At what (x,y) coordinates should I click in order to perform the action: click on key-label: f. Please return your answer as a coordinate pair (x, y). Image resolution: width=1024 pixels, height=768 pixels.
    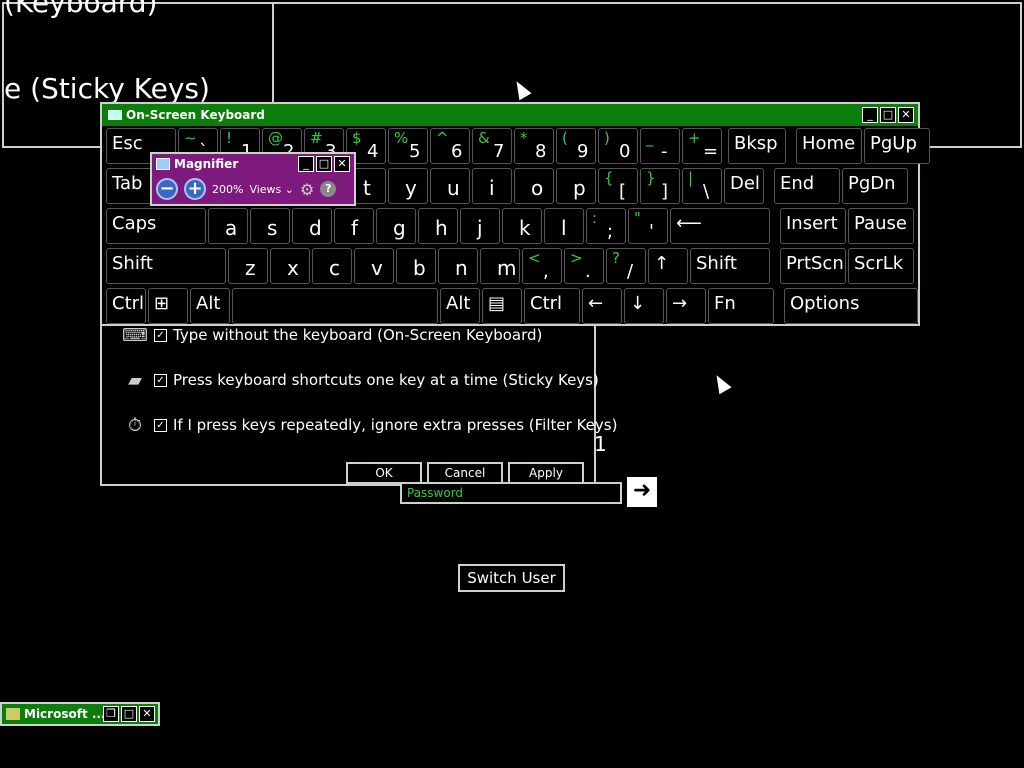
    Looking at the image, I should click on (355, 228).